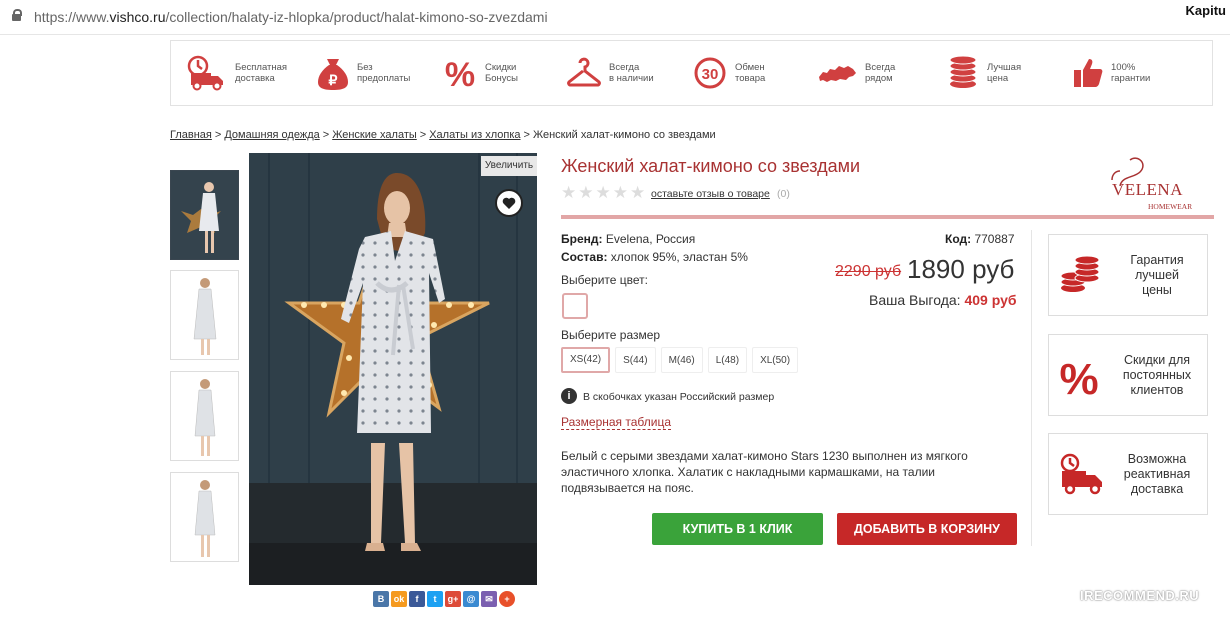  Describe the element at coordinates (271, 135) in the screenshot. I see `breadcrumb-home-clothing: Домашняя одежда` at that location.